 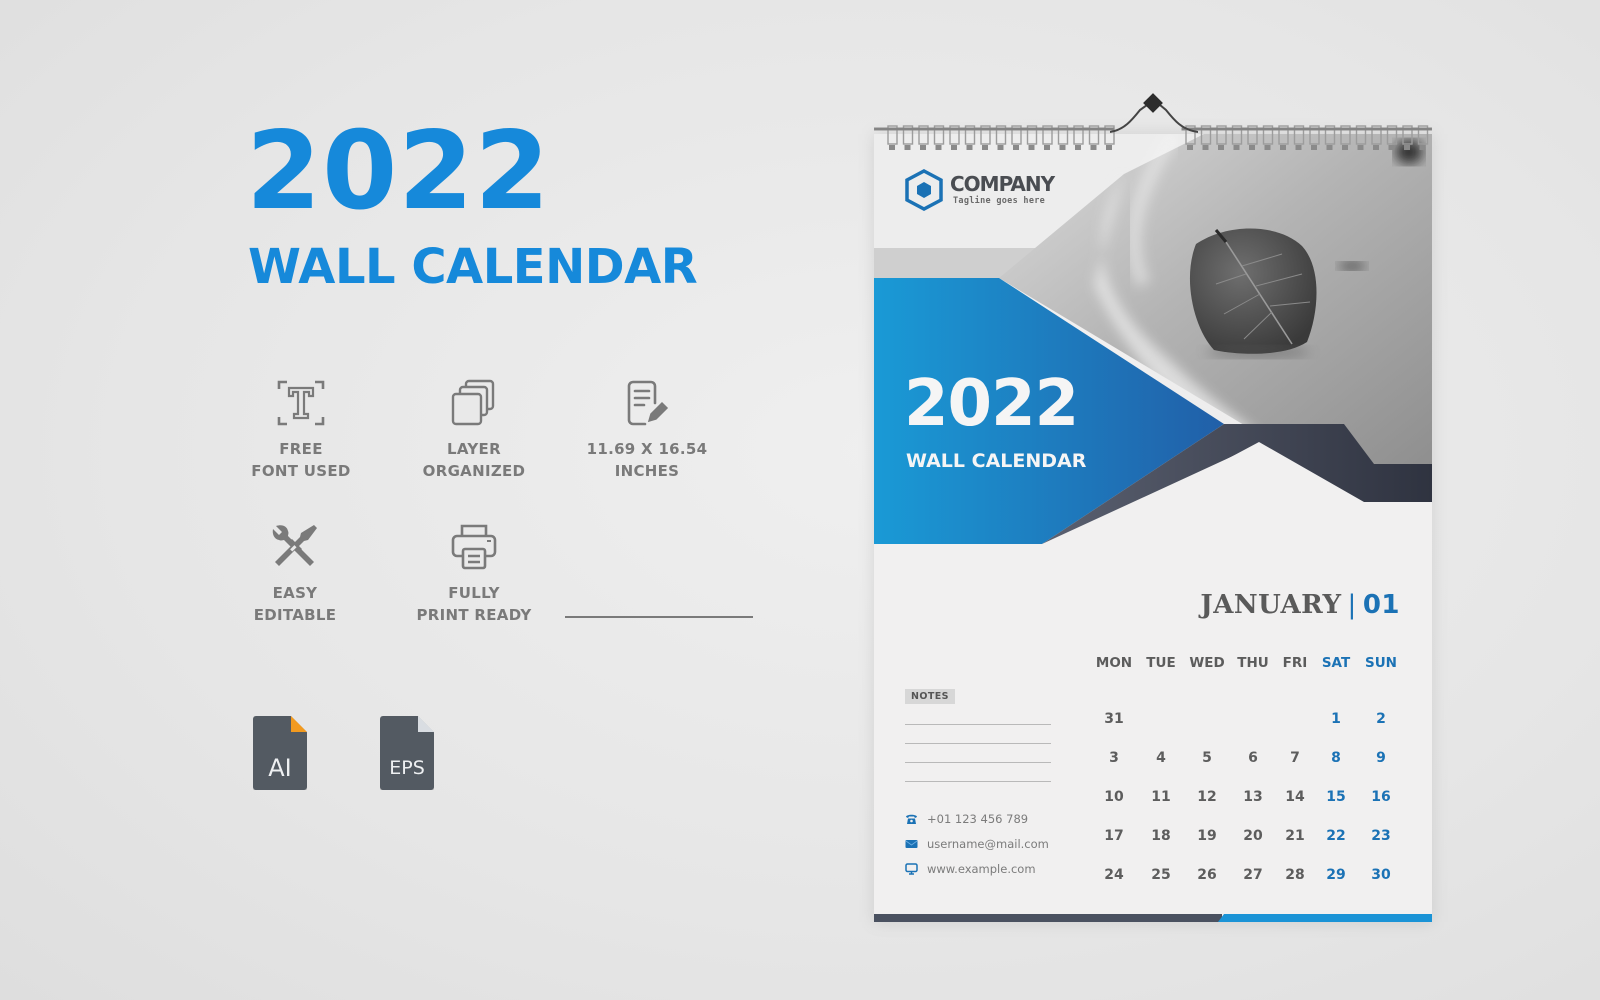 I want to click on day-cell: 27, so click(x=1253, y=874).